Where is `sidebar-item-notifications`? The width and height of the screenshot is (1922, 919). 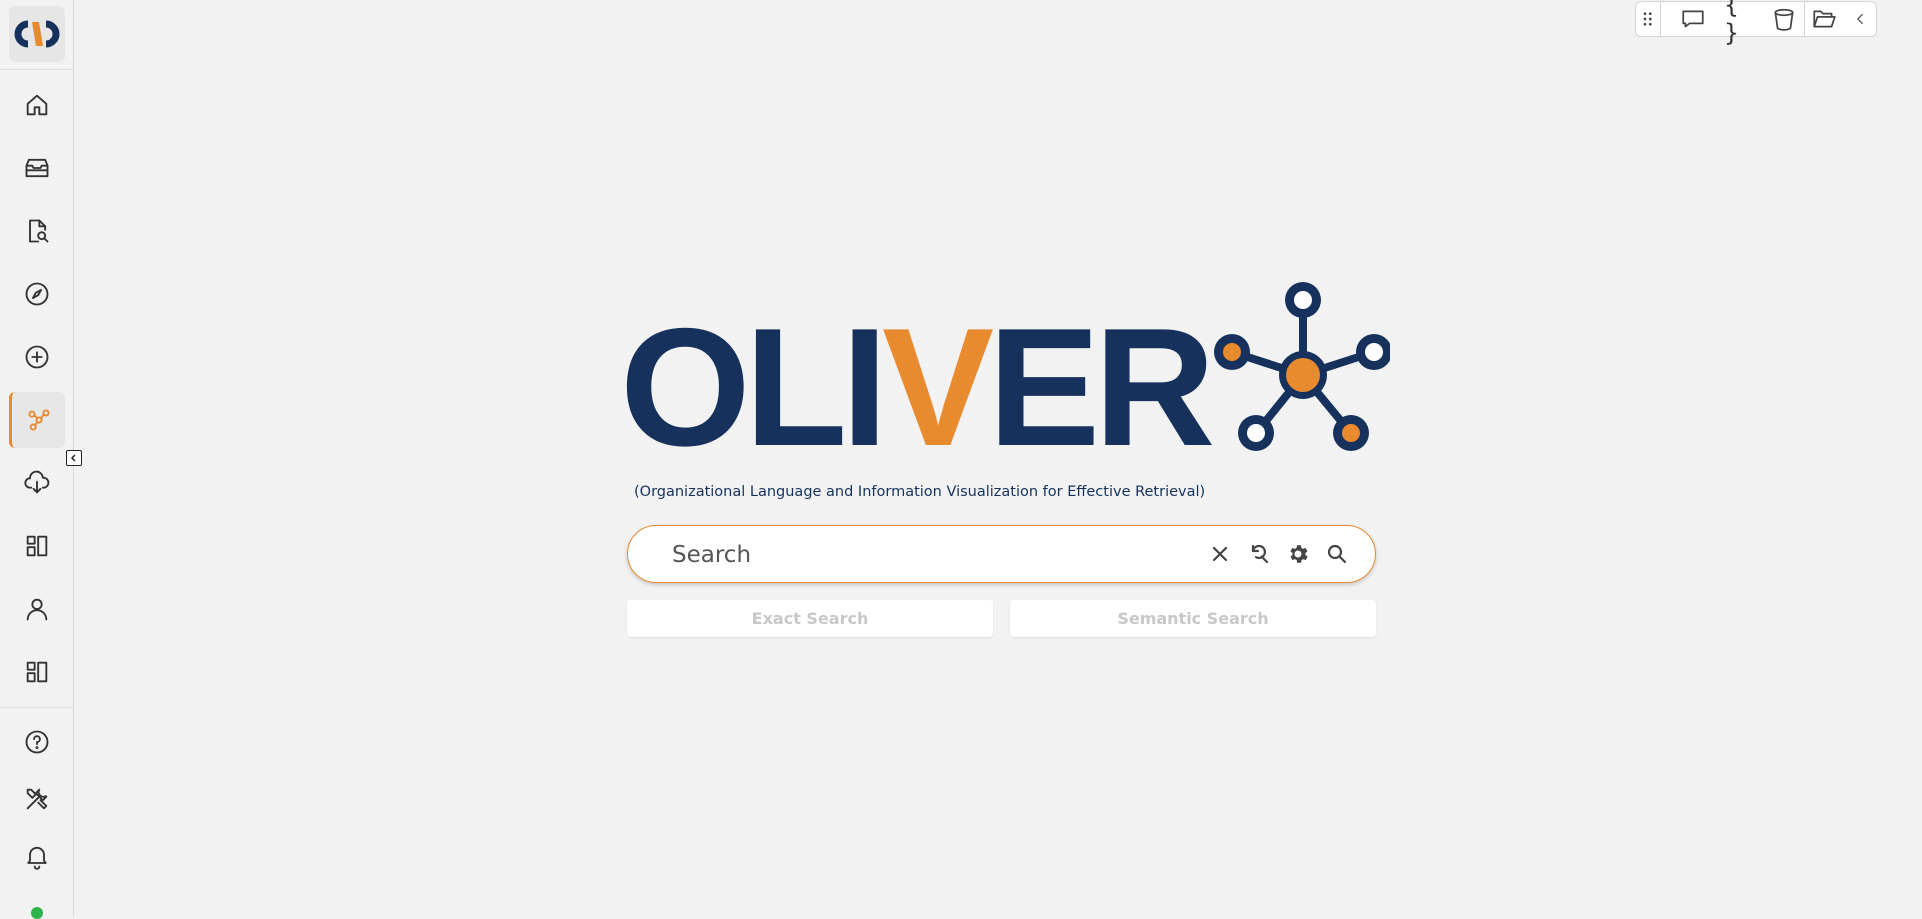
sidebar-item-notifications is located at coordinates (37, 856).